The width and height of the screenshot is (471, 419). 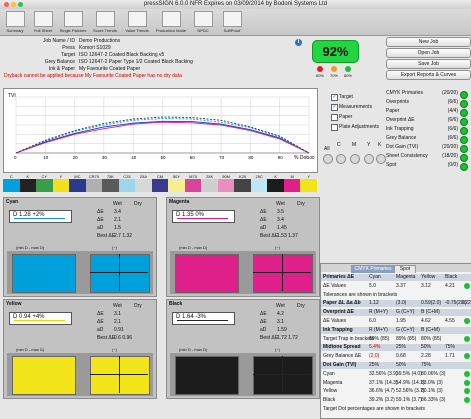 What do you see at coordinates (428, 64) in the screenshot?
I see `save-job-button: Save Job` at bounding box center [428, 64].